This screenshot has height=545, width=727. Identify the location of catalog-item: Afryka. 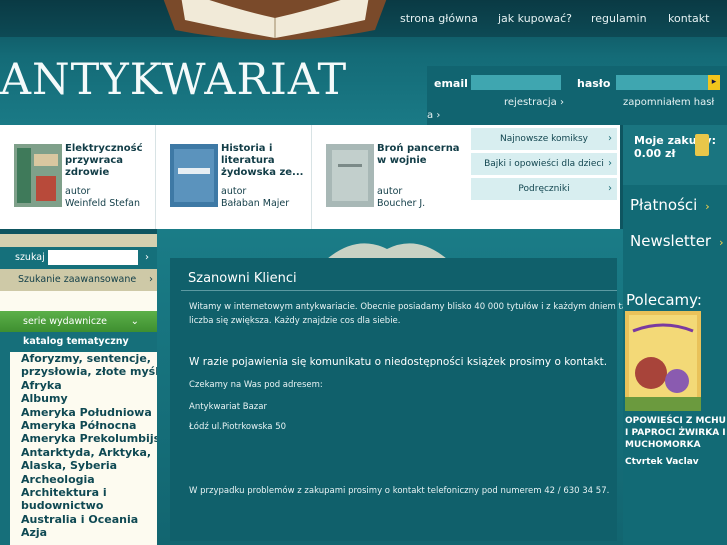
(83, 385).